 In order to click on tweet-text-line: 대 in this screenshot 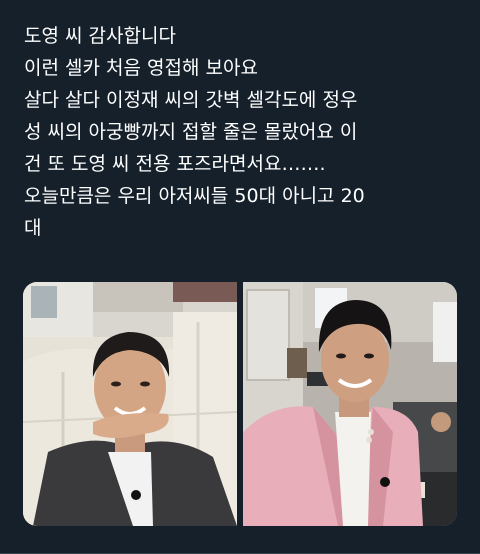, I will do `click(33, 228)`.